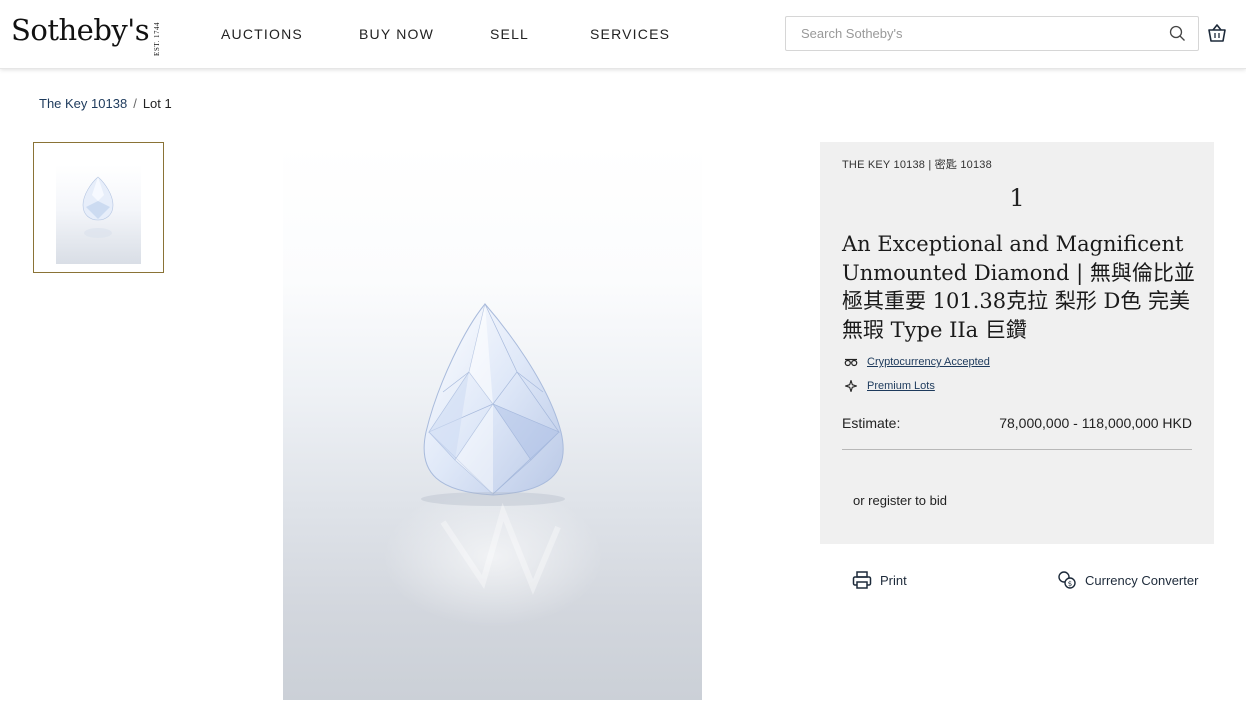 The width and height of the screenshot is (1246, 714). What do you see at coordinates (1142, 580) in the screenshot?
I see `currency-converter-label: Currency Converter` at bounding box center [1142, 580].